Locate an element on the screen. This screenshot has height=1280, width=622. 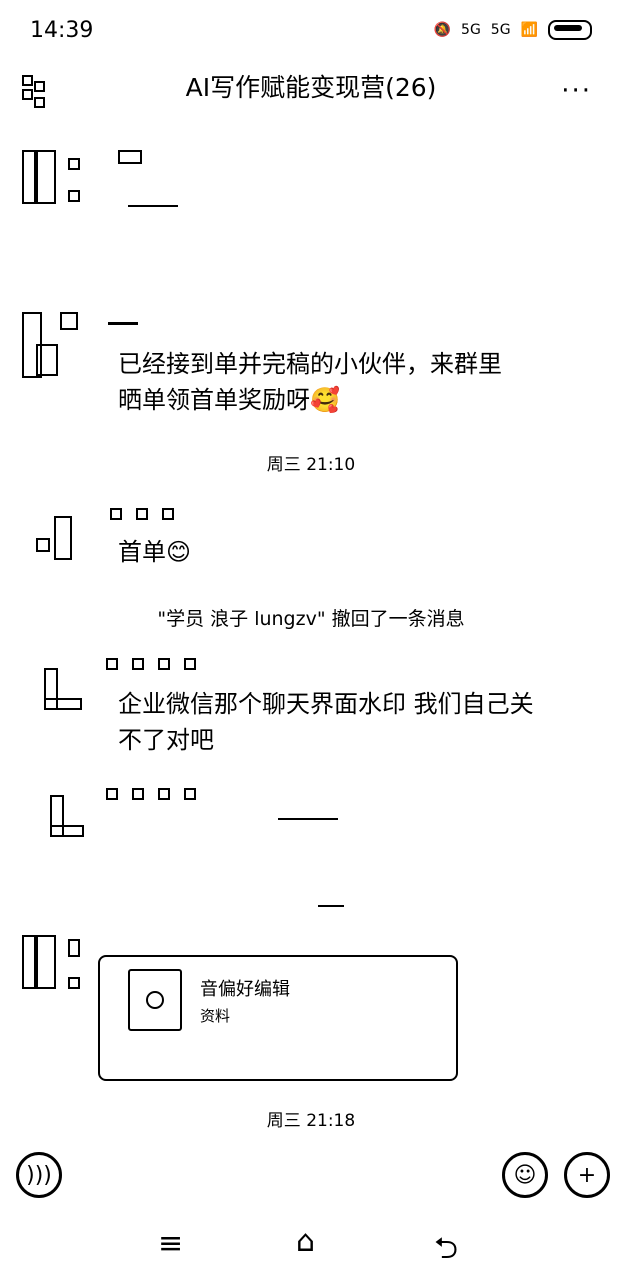
back-icon: ⮌ is located at coordinates (446, 1251).